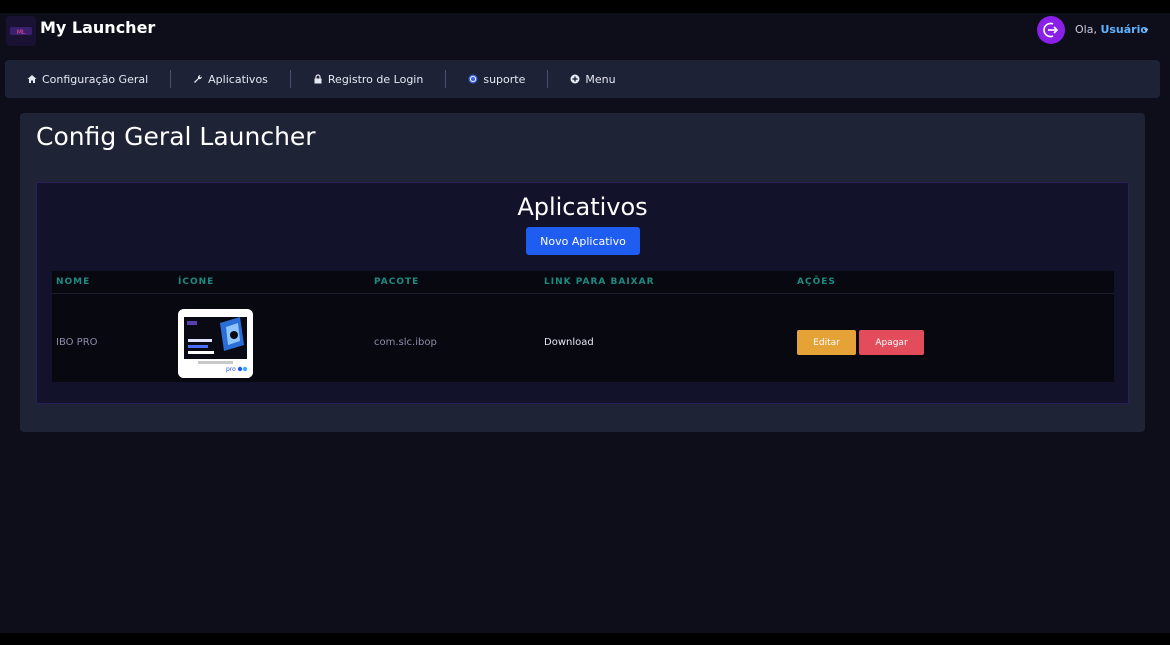 The height and width of the screenshot is (645, 1170). Describe the element at coordinates (73, 282) in the screenshot. I see `column-header-nome: NOME` at that location.